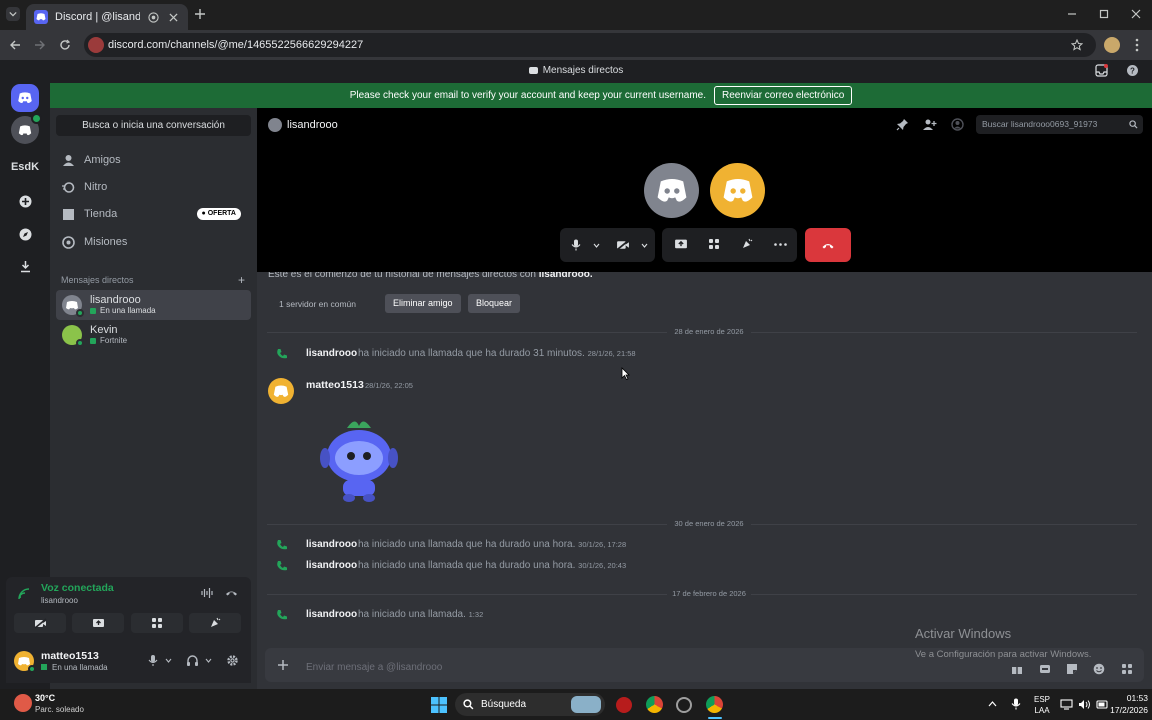 The image size is (1152, 720). I want to click on home-dm-button, so click(25, 98).